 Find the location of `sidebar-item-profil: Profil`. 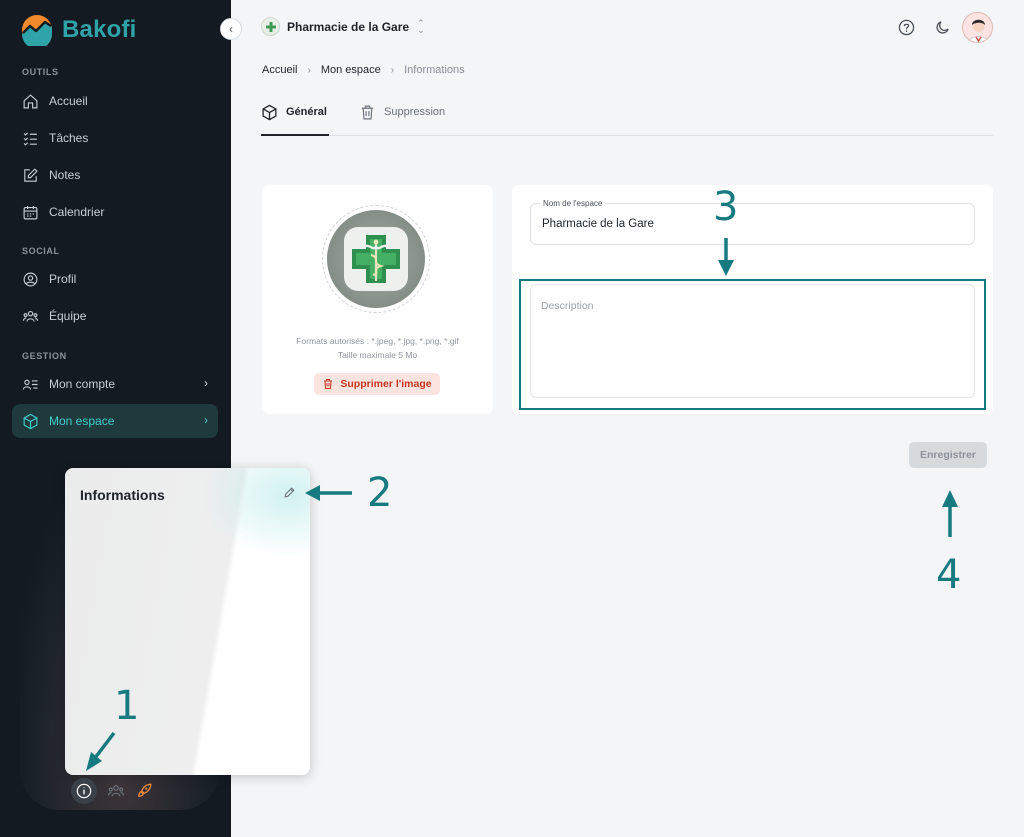

sidebar-item-profil: Profil is located at coordinates (115, 279).